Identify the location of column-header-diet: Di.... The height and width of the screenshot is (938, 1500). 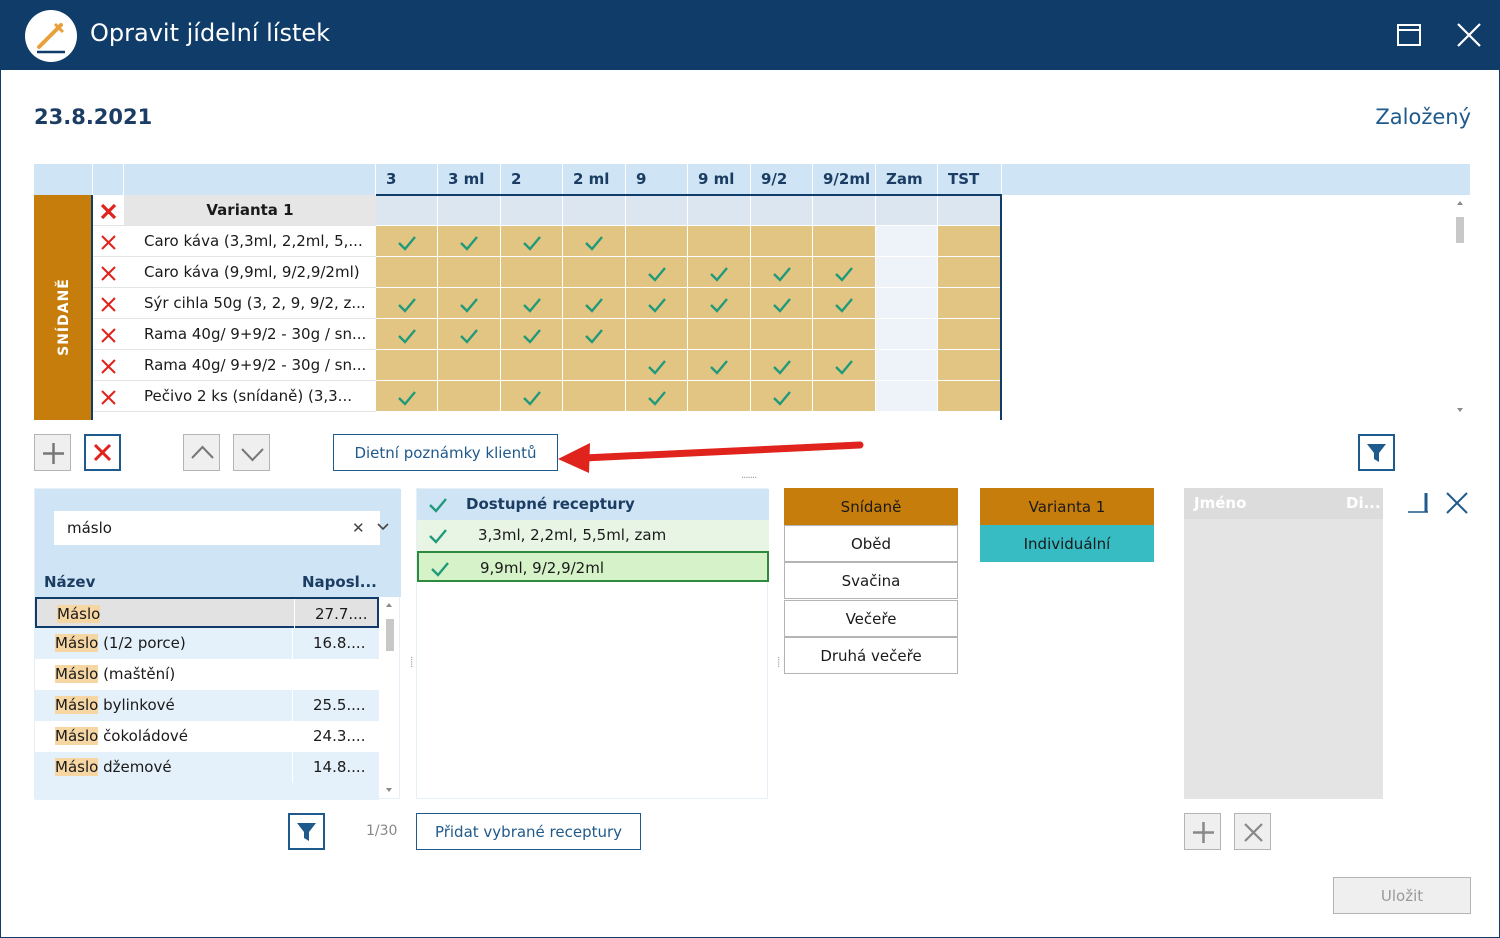
(1363, 503).